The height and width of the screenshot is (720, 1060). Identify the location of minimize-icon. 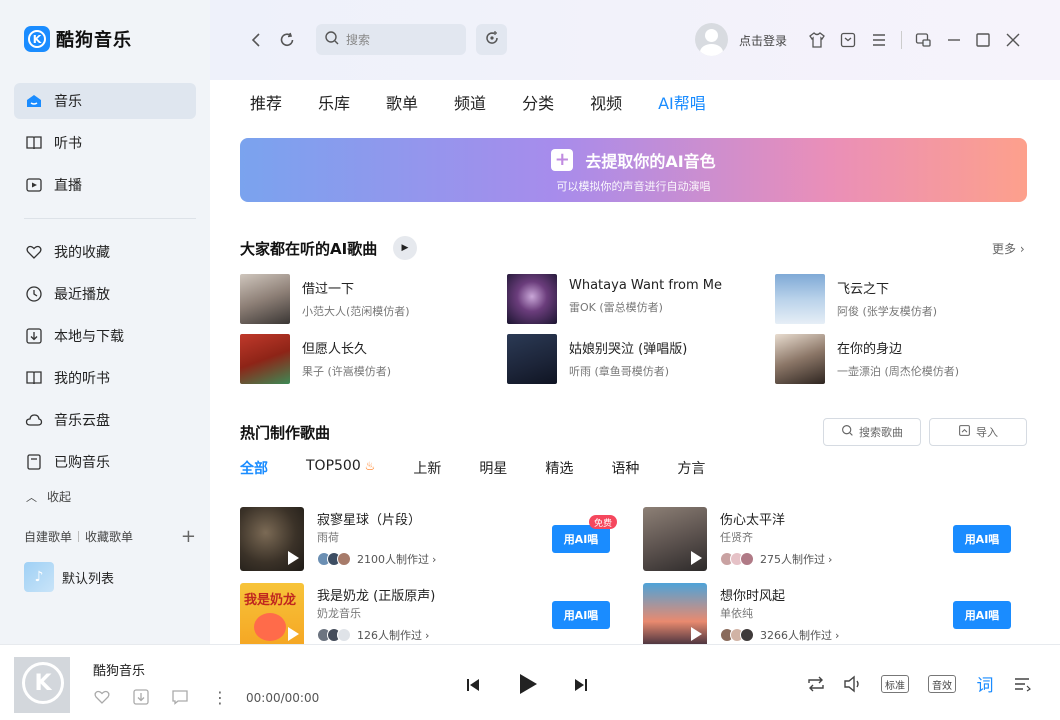
(954, 40).